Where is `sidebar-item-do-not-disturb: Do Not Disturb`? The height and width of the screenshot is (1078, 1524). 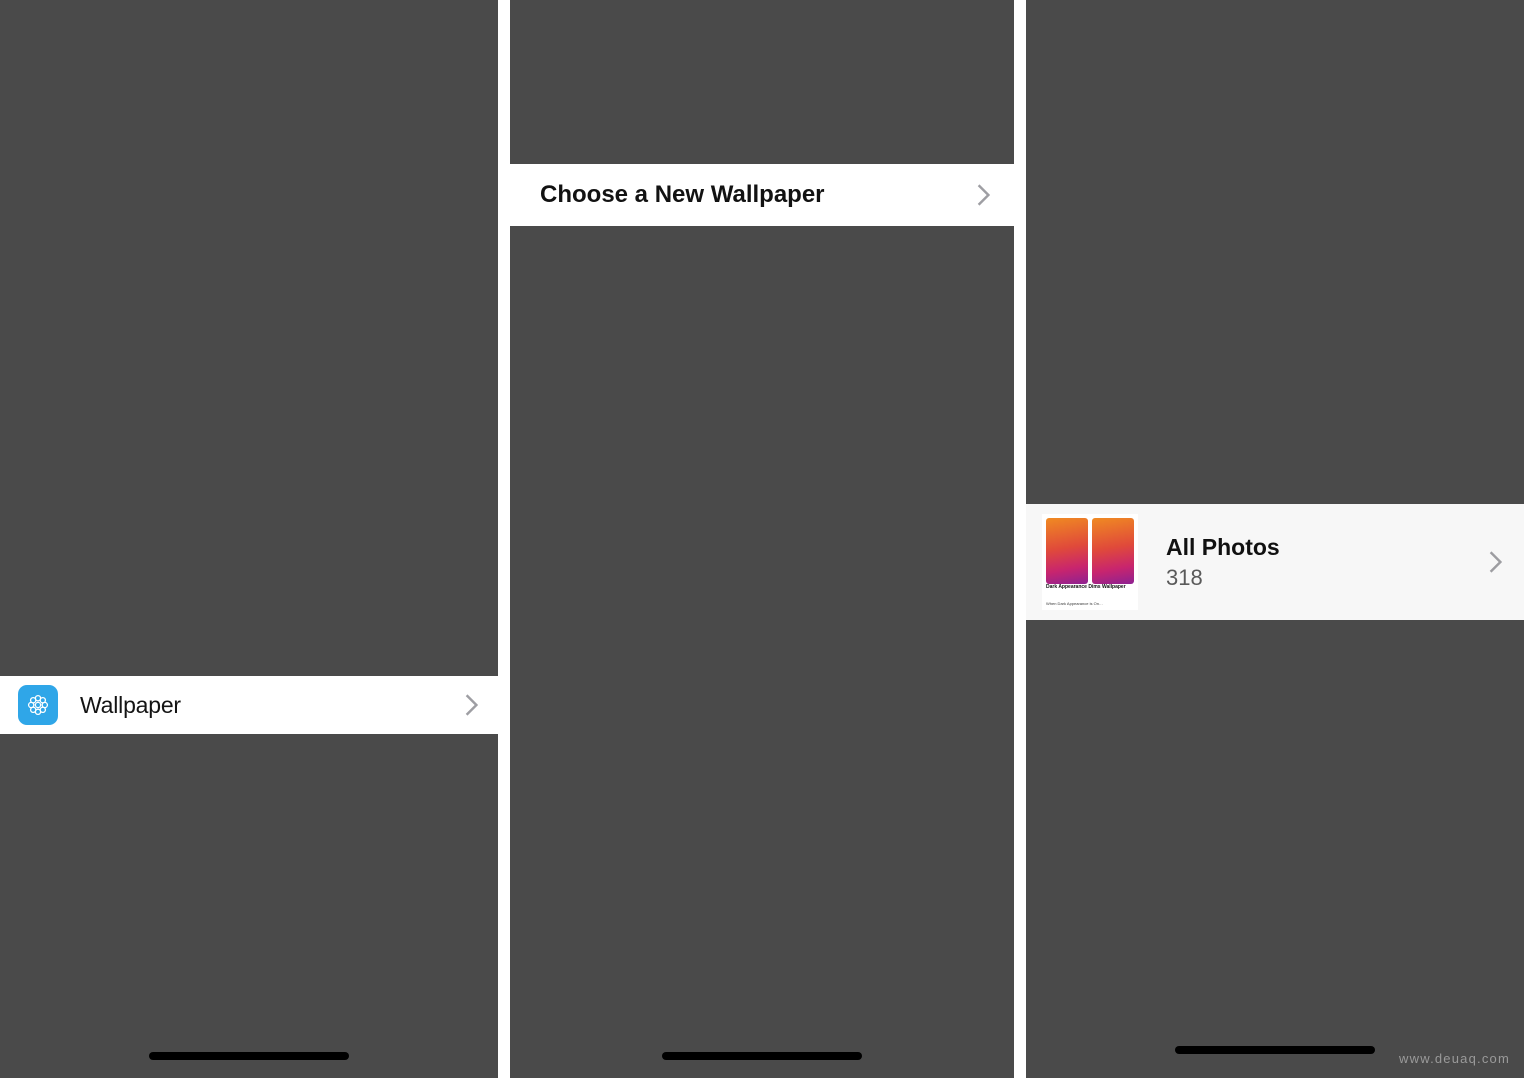
sidebar-item-do-not-disturb: Do Not Disturb is located at coordinates (249, 315).